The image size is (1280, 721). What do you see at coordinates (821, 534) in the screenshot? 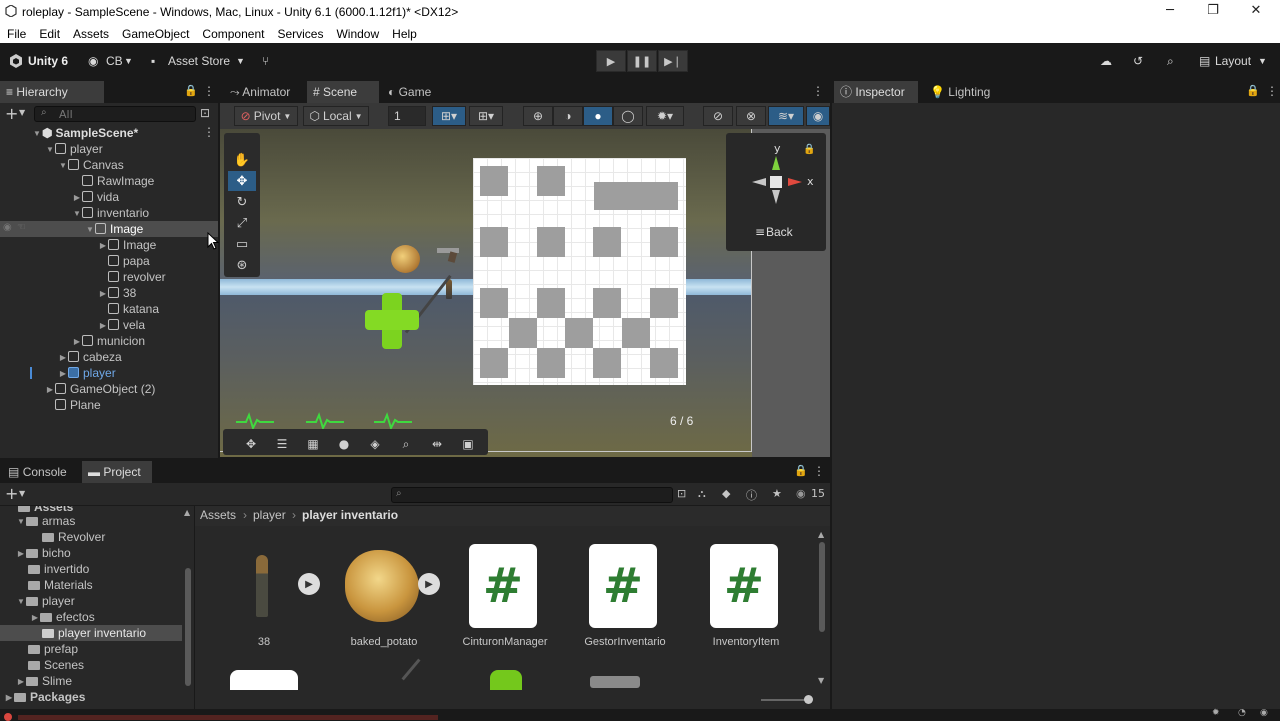
I see `scroll-up-icon: ▲` at bounding box center [821, 534].